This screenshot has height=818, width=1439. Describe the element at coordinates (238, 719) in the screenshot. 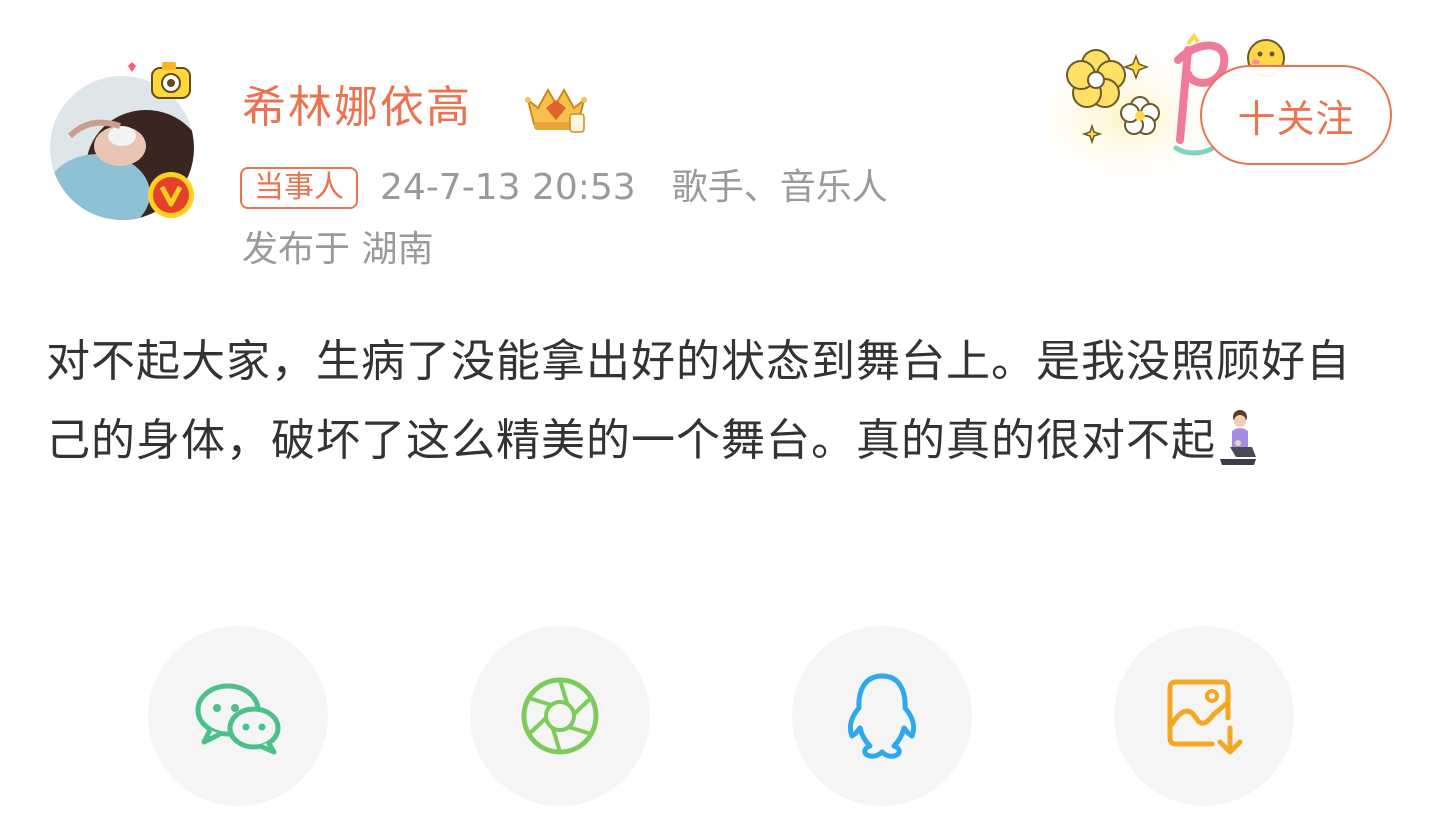

I see `wechat-icon` at that location.